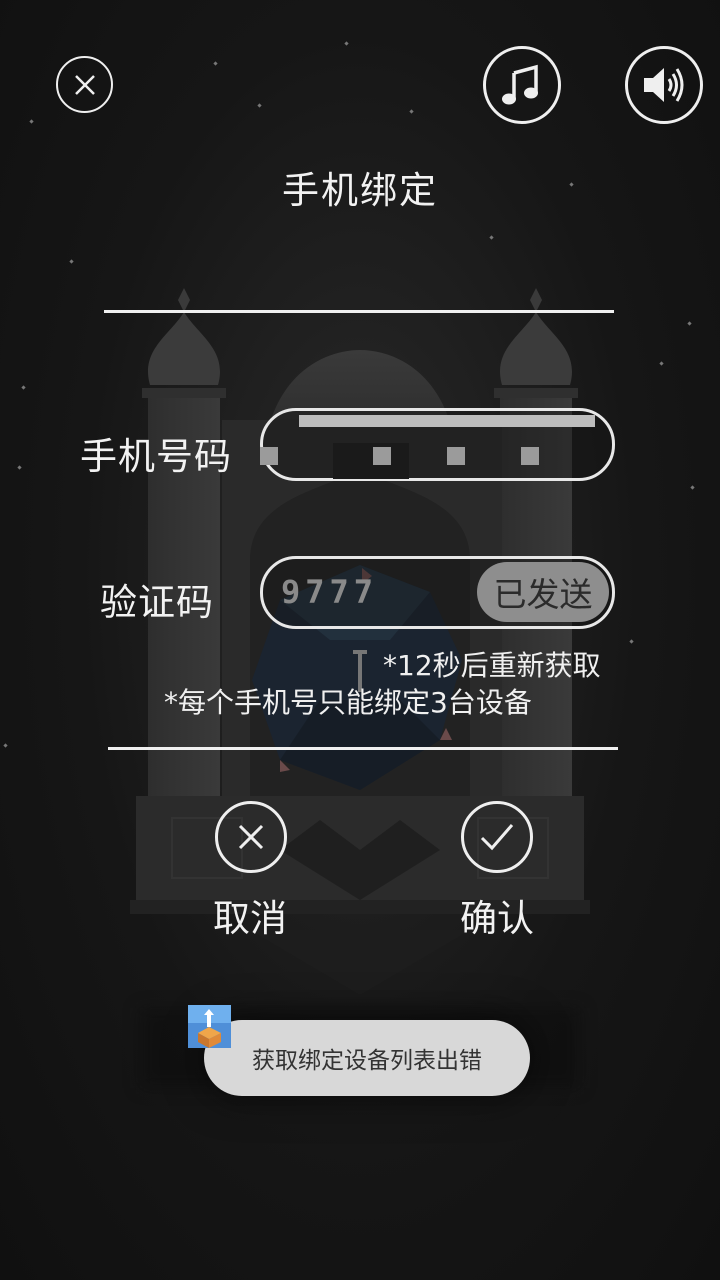 Image resolution: width=720 pixels, height=1280 pixels. What do you see at coordinates (367, 1061) in the screenshot?
I see `toast-message: 获取绑定设备列表出错` at bounding box center [367, 1061].